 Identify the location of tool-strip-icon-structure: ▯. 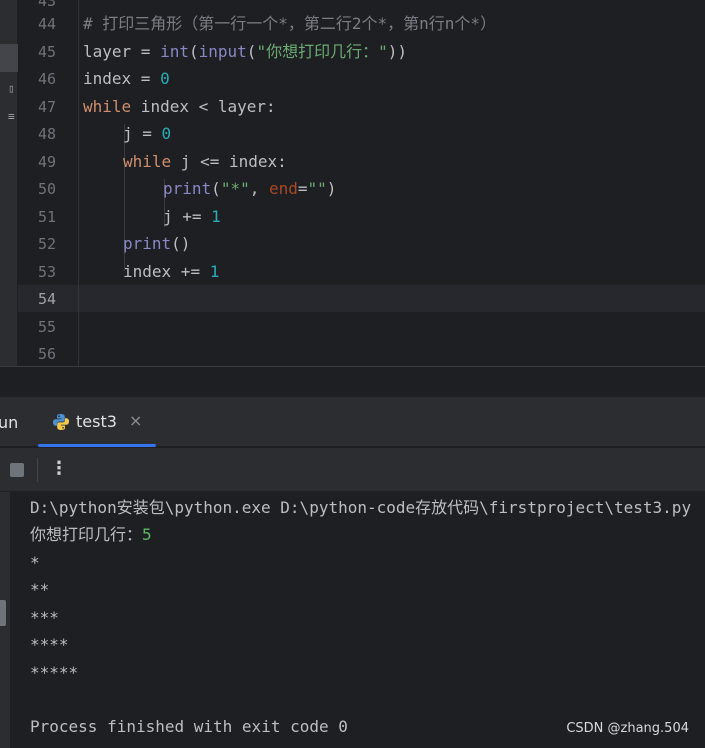
(11, 89).